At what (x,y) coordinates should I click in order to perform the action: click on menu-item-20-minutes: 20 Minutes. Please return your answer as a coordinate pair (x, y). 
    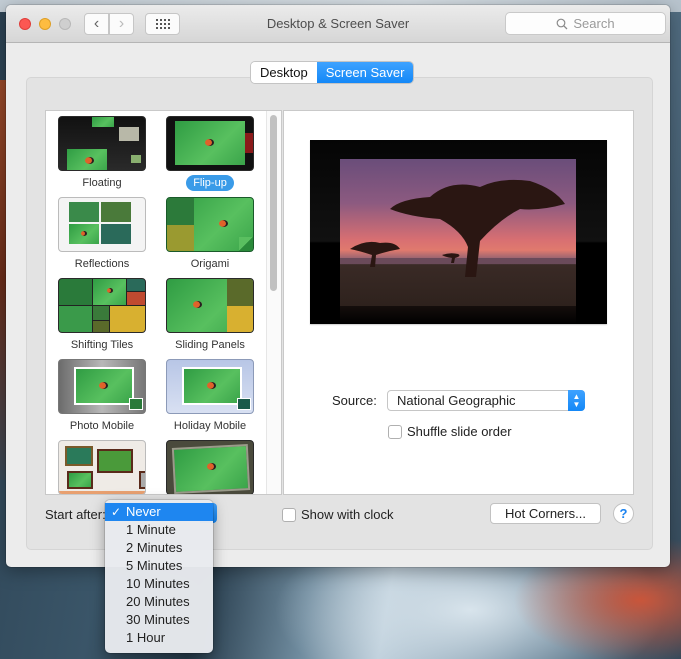
    Looking at the image, I should click on (159, 602).